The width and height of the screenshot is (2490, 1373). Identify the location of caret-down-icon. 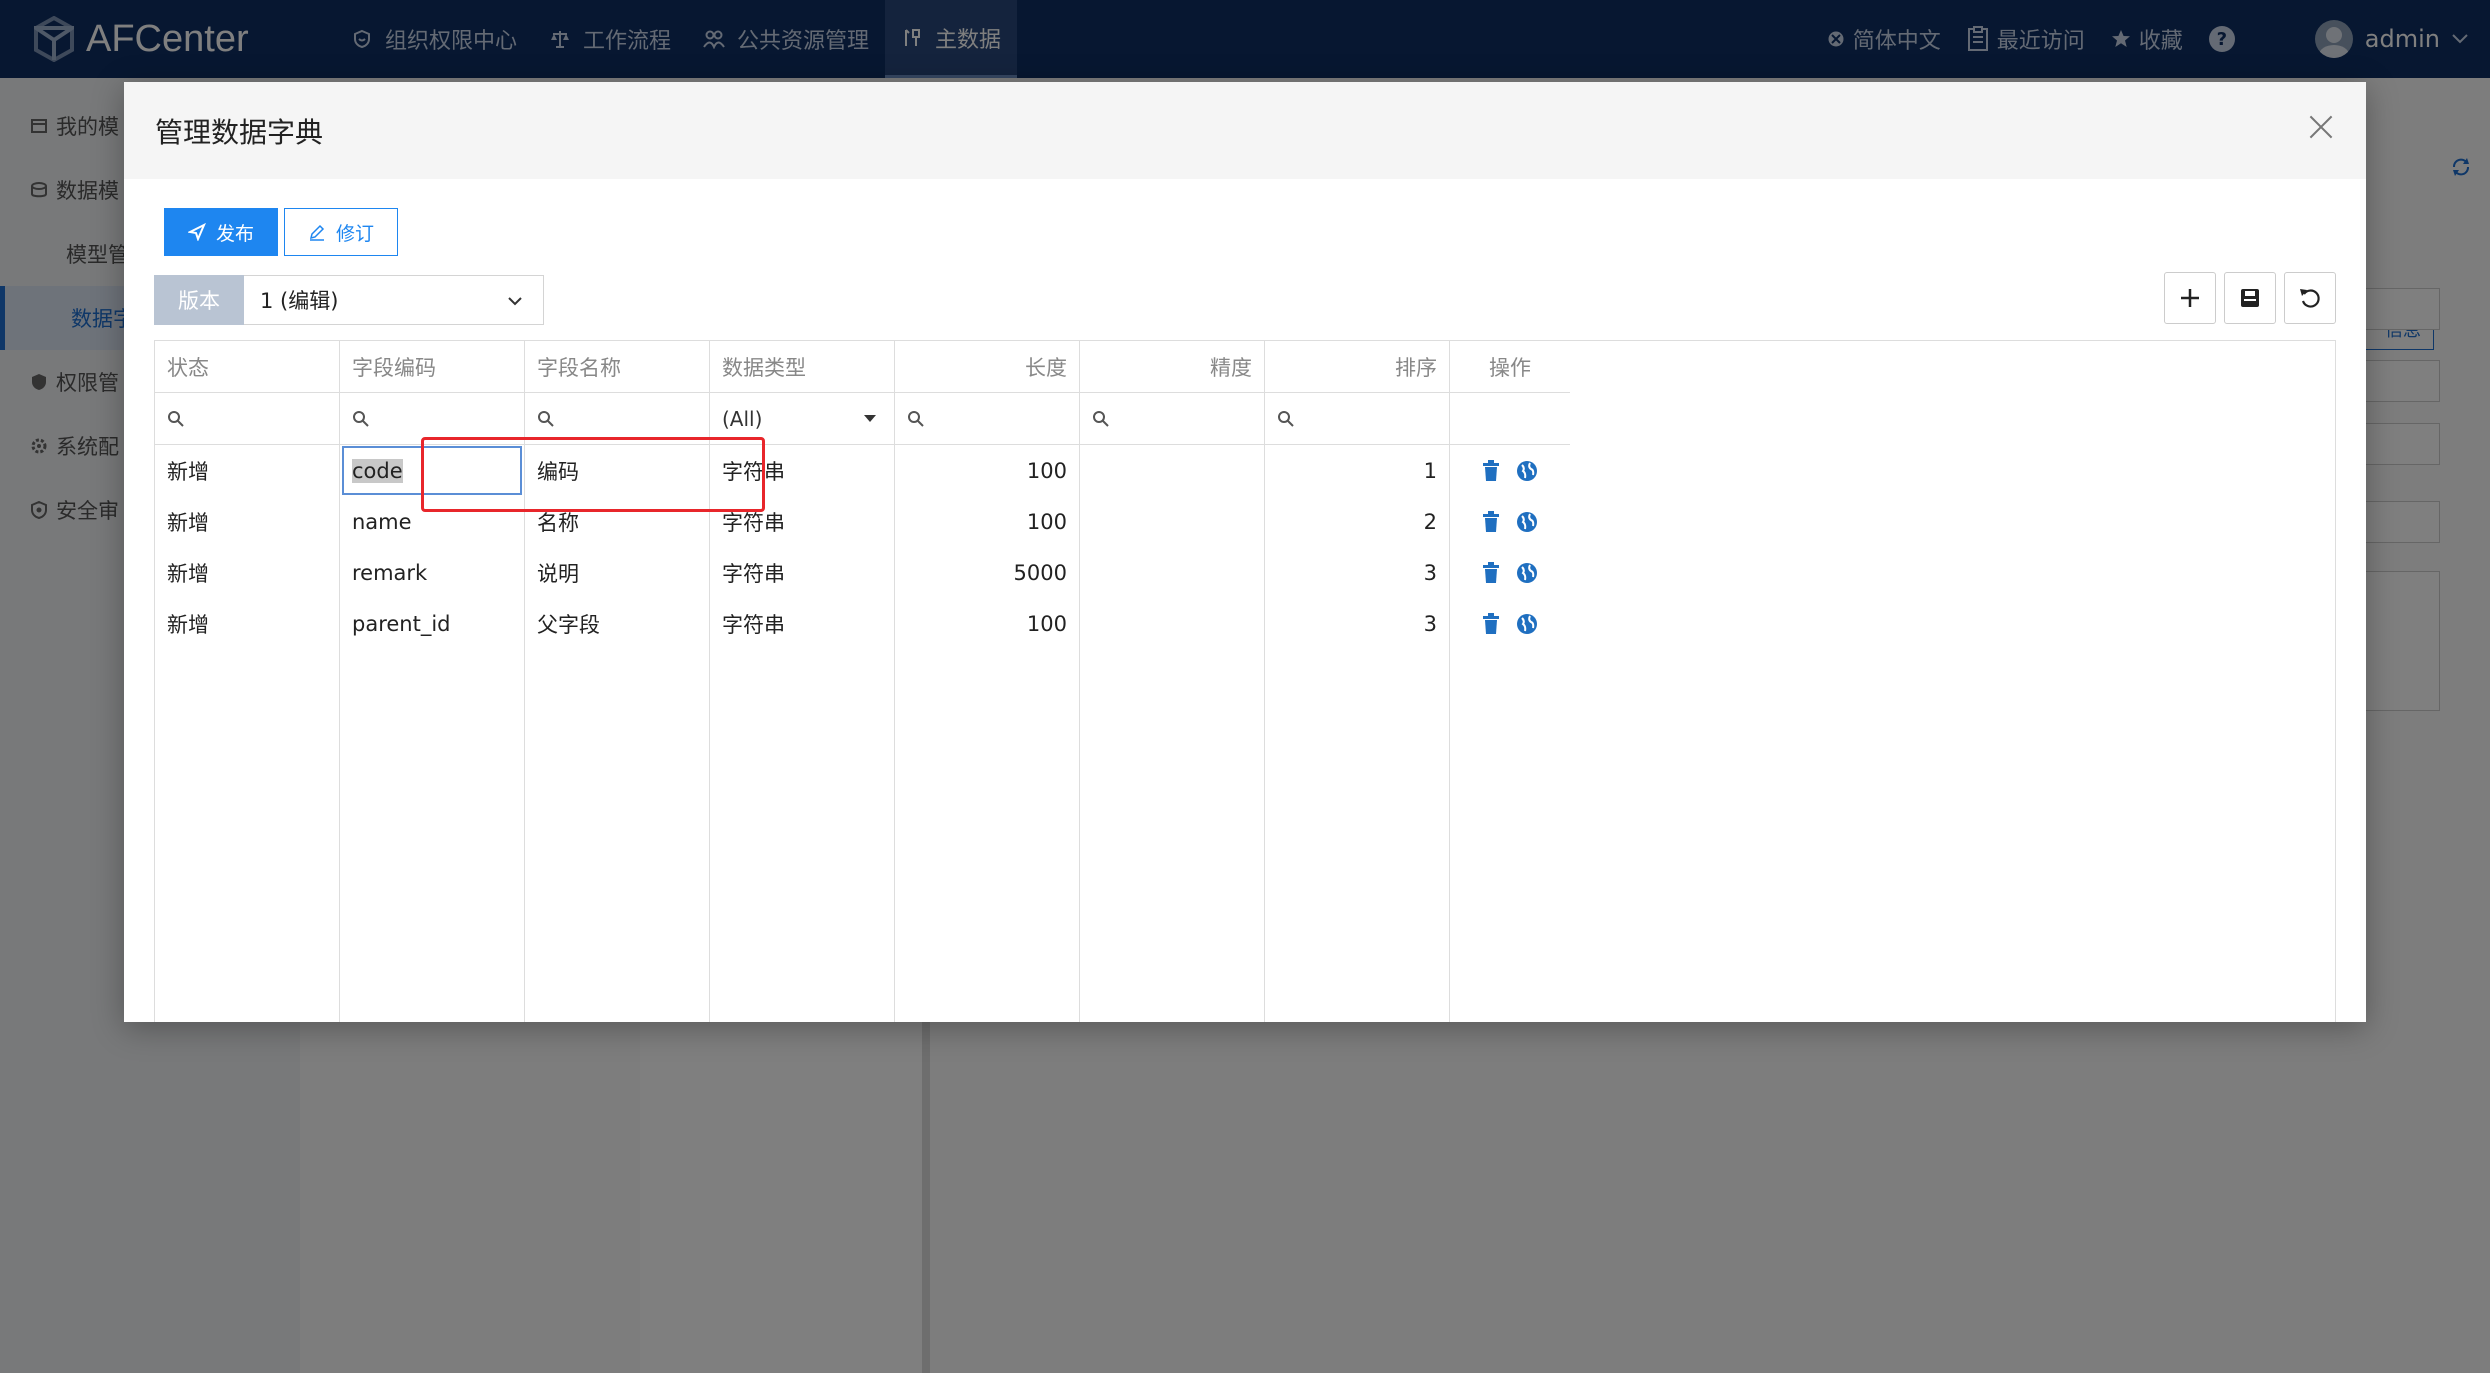
(870, 418).